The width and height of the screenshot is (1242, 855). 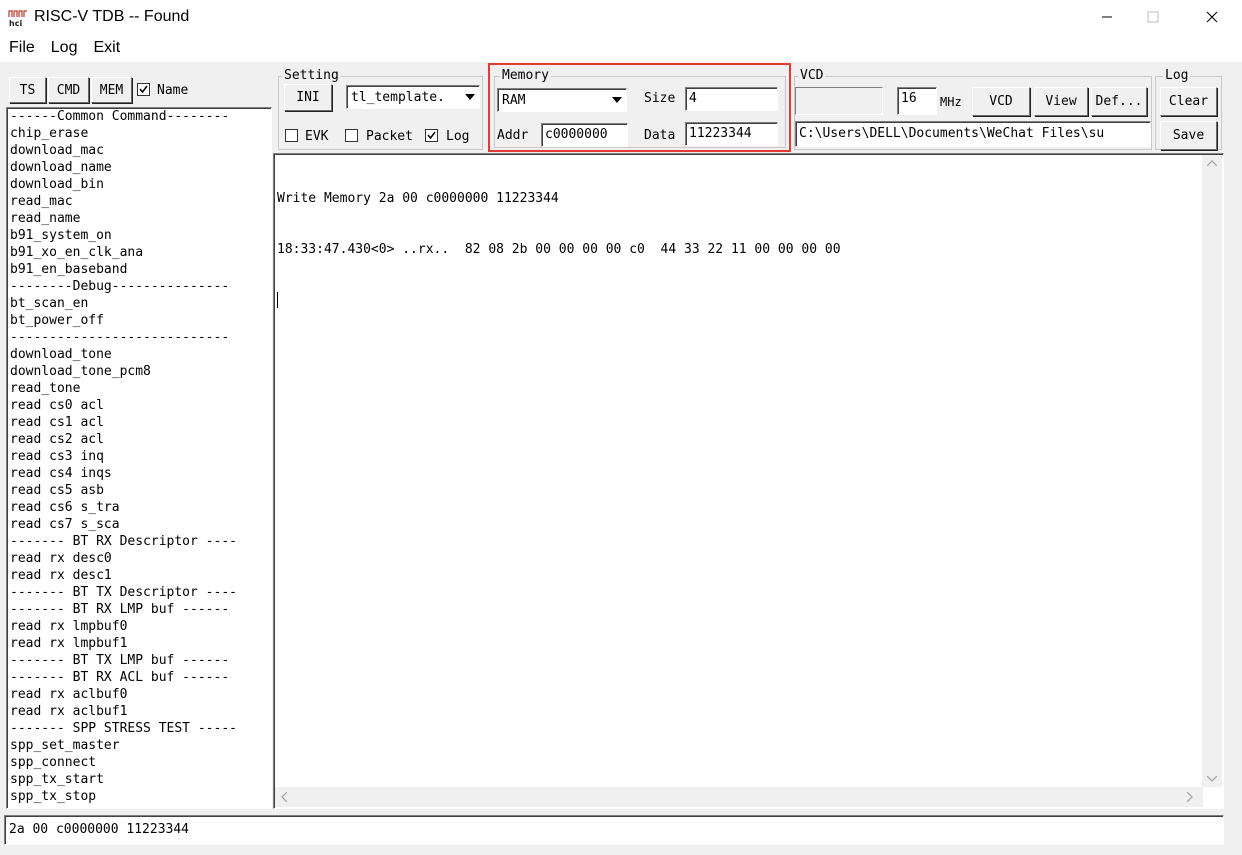 I want to click on command-list-item: read_mac, so click(x=139, y=201).